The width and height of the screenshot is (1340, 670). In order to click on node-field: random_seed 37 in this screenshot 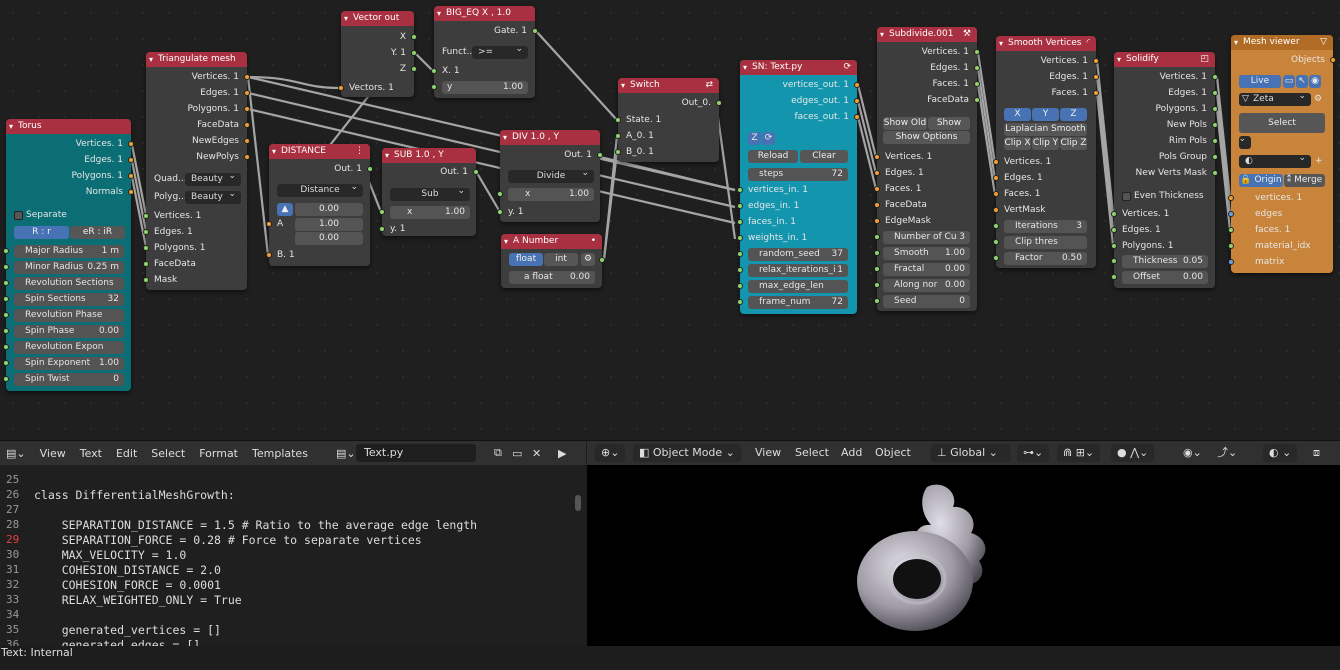, I will do `click(798, 254)`.